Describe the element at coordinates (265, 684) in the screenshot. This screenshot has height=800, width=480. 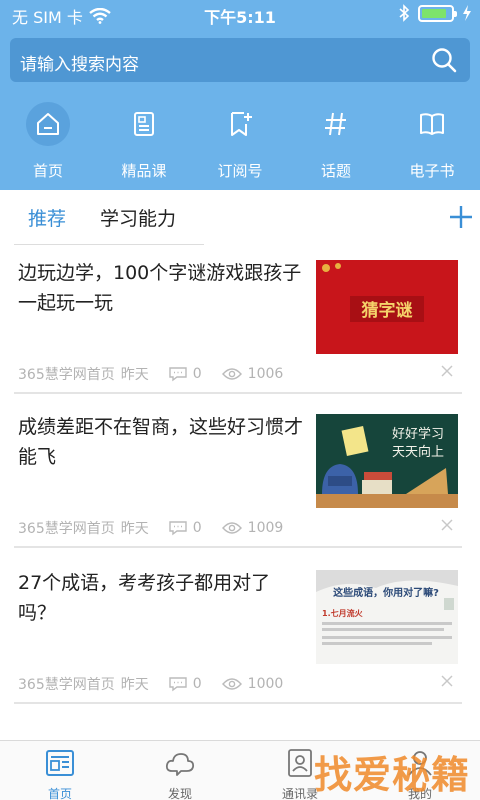
I see `view-count: 1000` at that location.